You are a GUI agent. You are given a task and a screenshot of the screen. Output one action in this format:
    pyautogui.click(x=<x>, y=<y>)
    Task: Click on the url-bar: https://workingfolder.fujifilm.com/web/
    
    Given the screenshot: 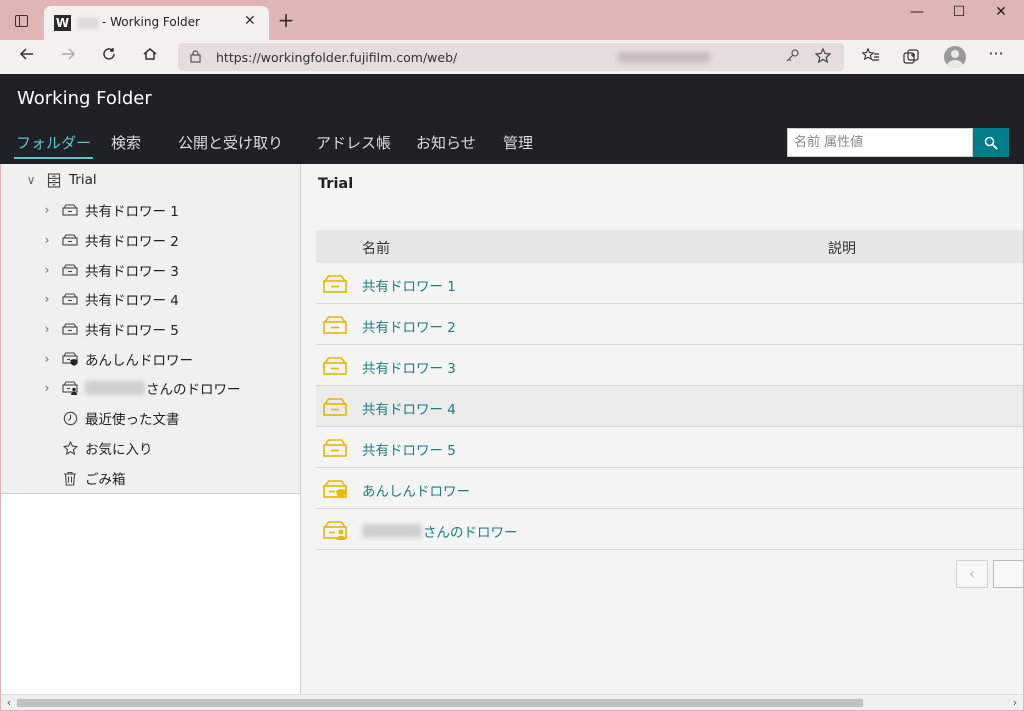 What is the action you would take?
    pyautogui.click(x=511, y=57)
    